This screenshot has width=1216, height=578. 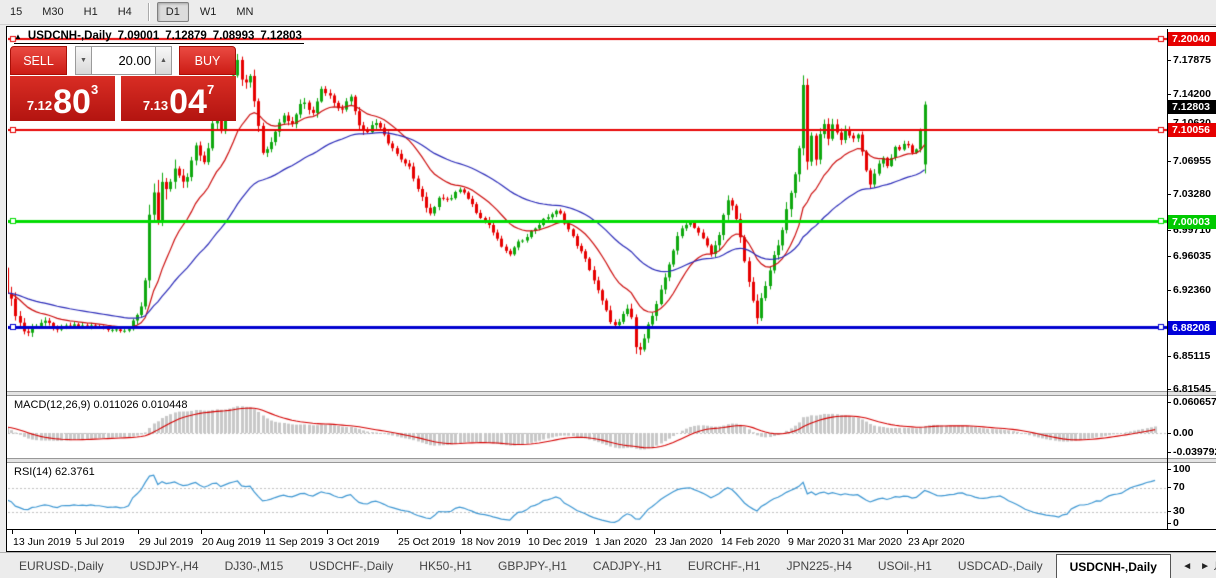 I want to click on date-axis-label: 13 Jun 2019, so click(x=42, y=542).